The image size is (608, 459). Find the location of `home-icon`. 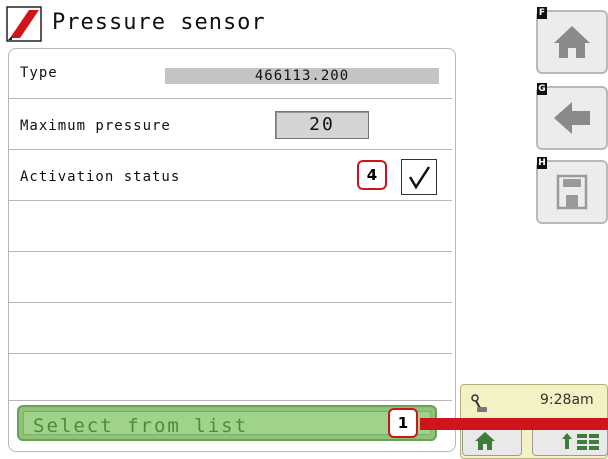

home-icon is located at coordinates (572, 42).